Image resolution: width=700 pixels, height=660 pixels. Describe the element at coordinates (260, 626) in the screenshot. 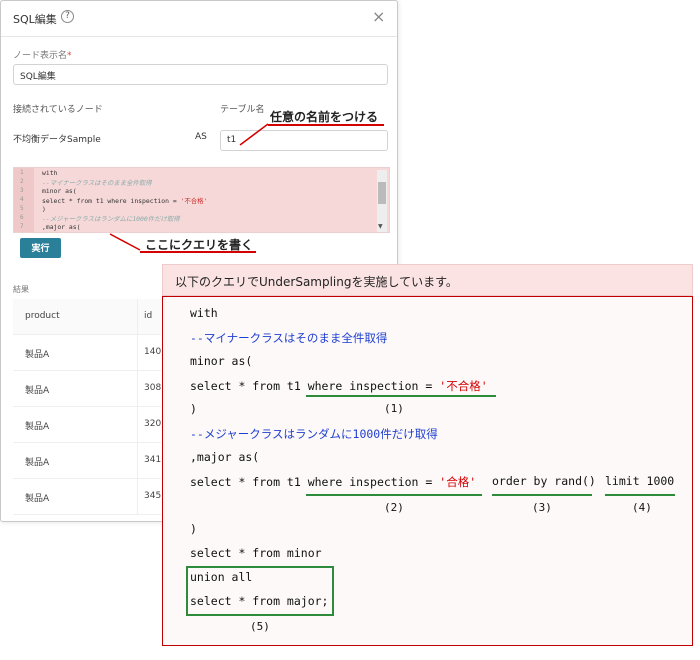

I see `marker-5: (5)` at that location.